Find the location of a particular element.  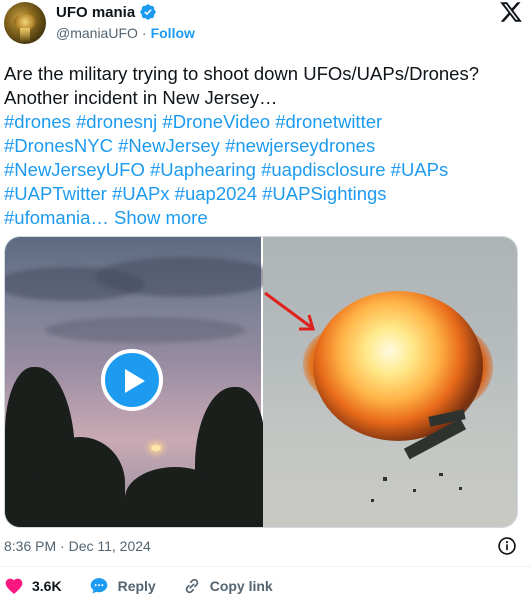

play-icon is located at coordinates (135, 381).